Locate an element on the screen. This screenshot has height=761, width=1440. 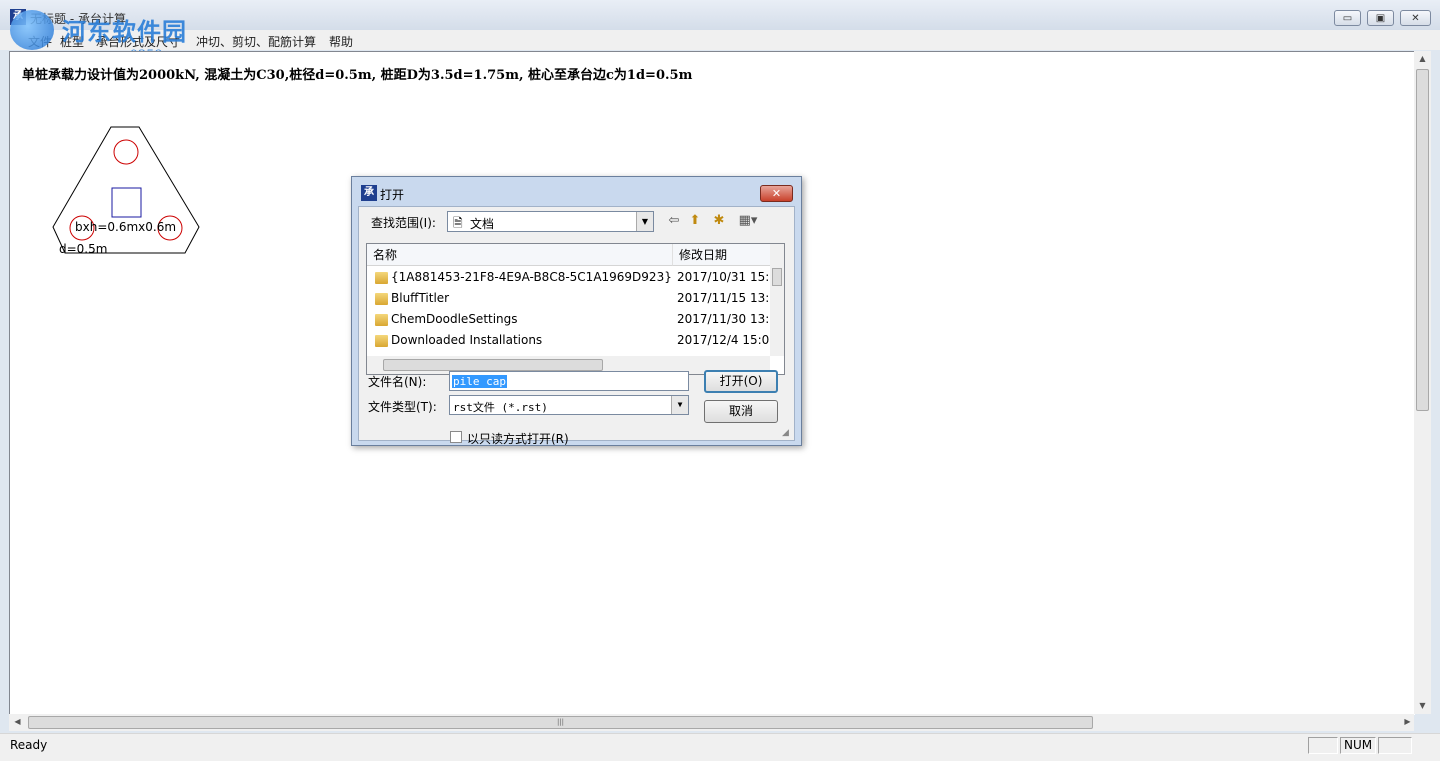
filename-input: pile cap is located at coordinates (569, 381).